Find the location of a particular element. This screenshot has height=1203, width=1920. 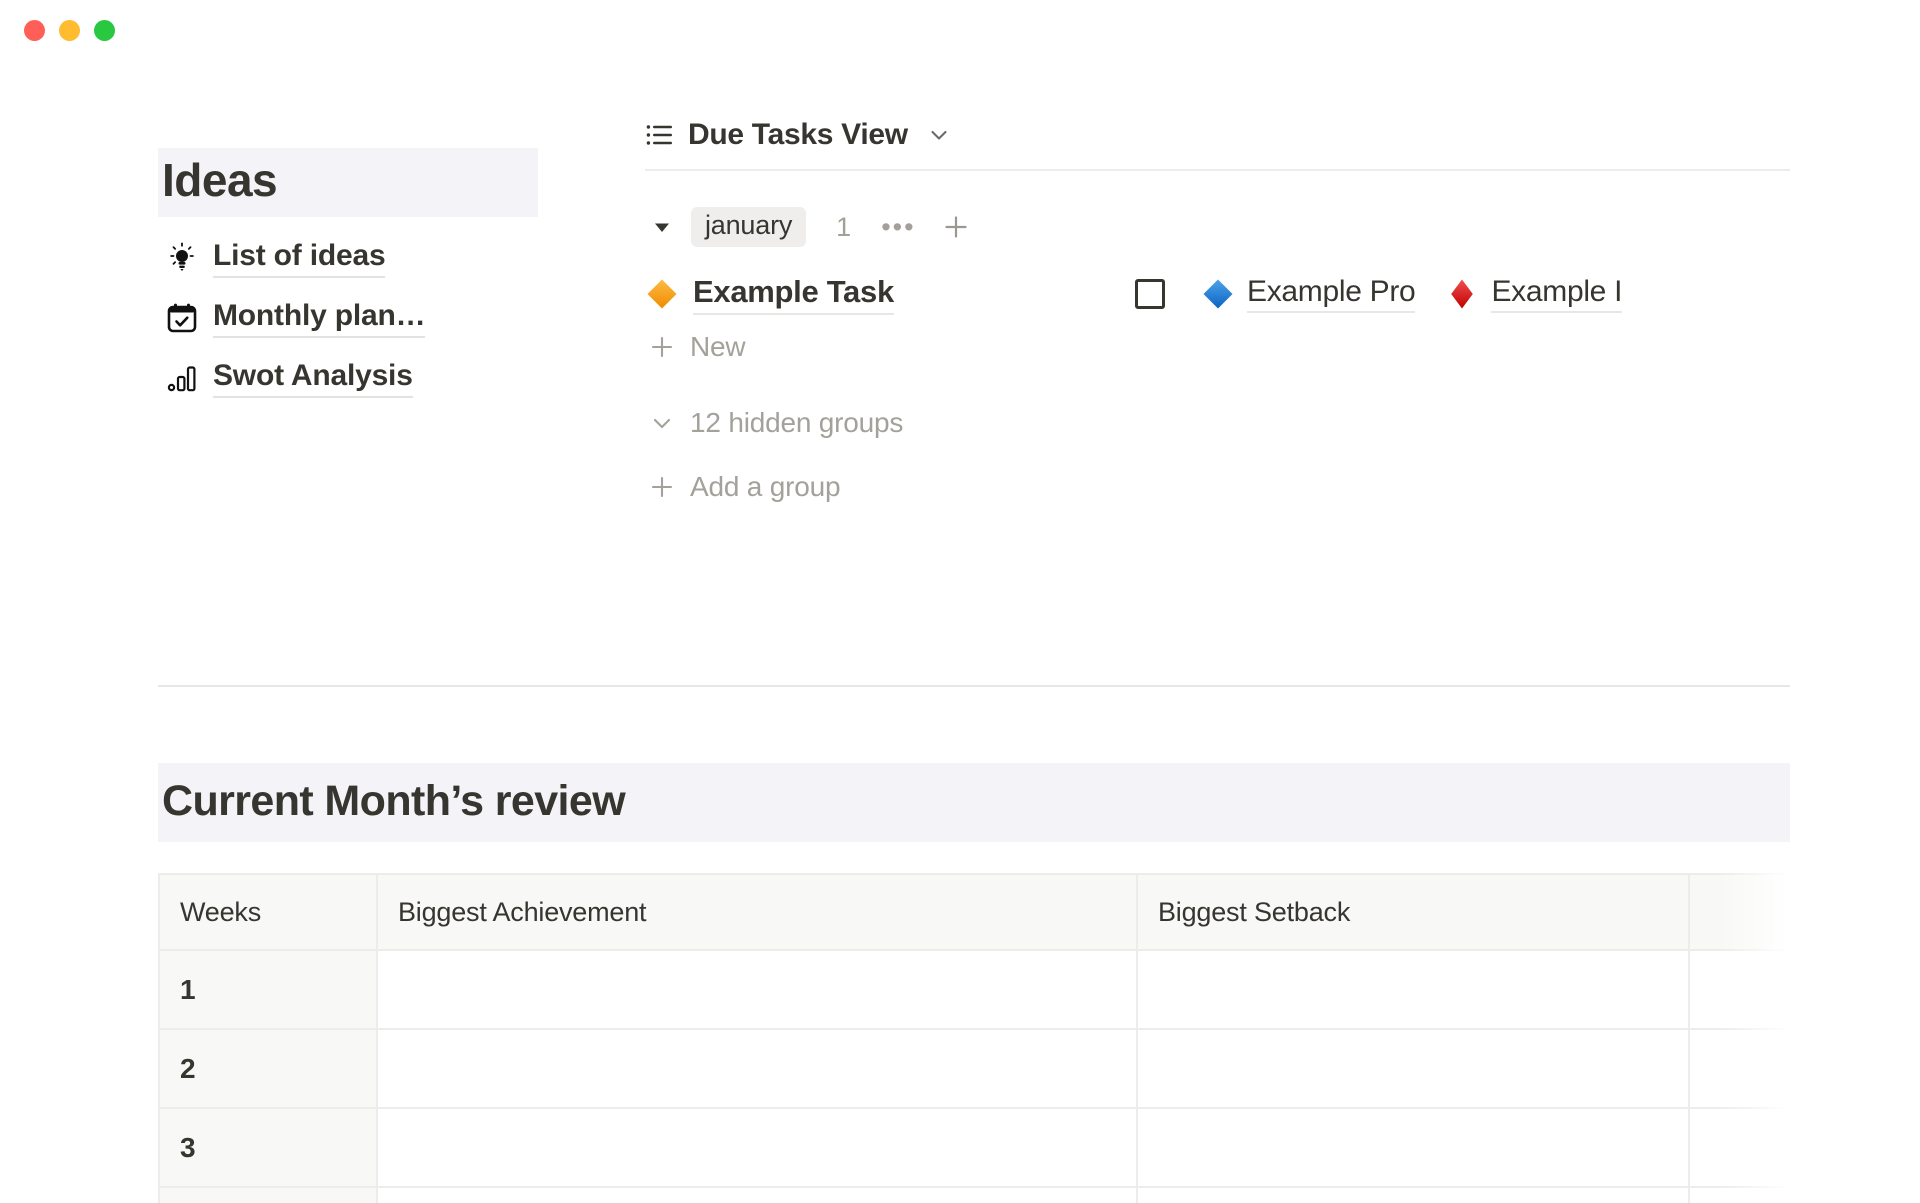

group-more-options-button: ••• is located at coordinates (898, 226).